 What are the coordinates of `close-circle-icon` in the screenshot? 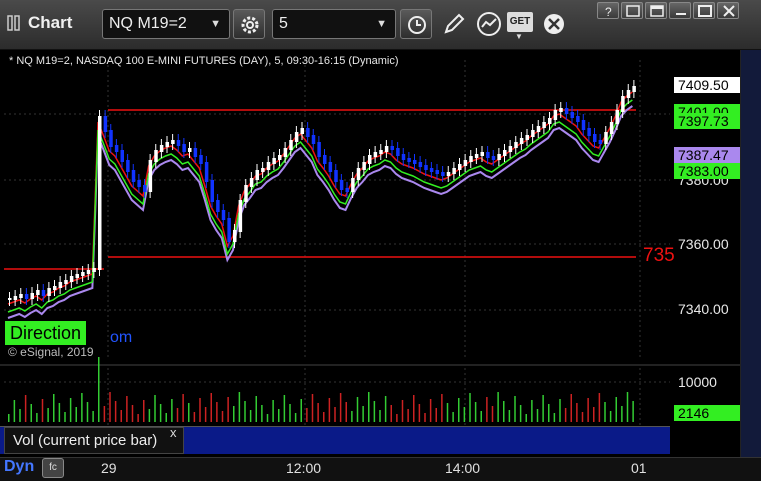 It's located at (554, 26).